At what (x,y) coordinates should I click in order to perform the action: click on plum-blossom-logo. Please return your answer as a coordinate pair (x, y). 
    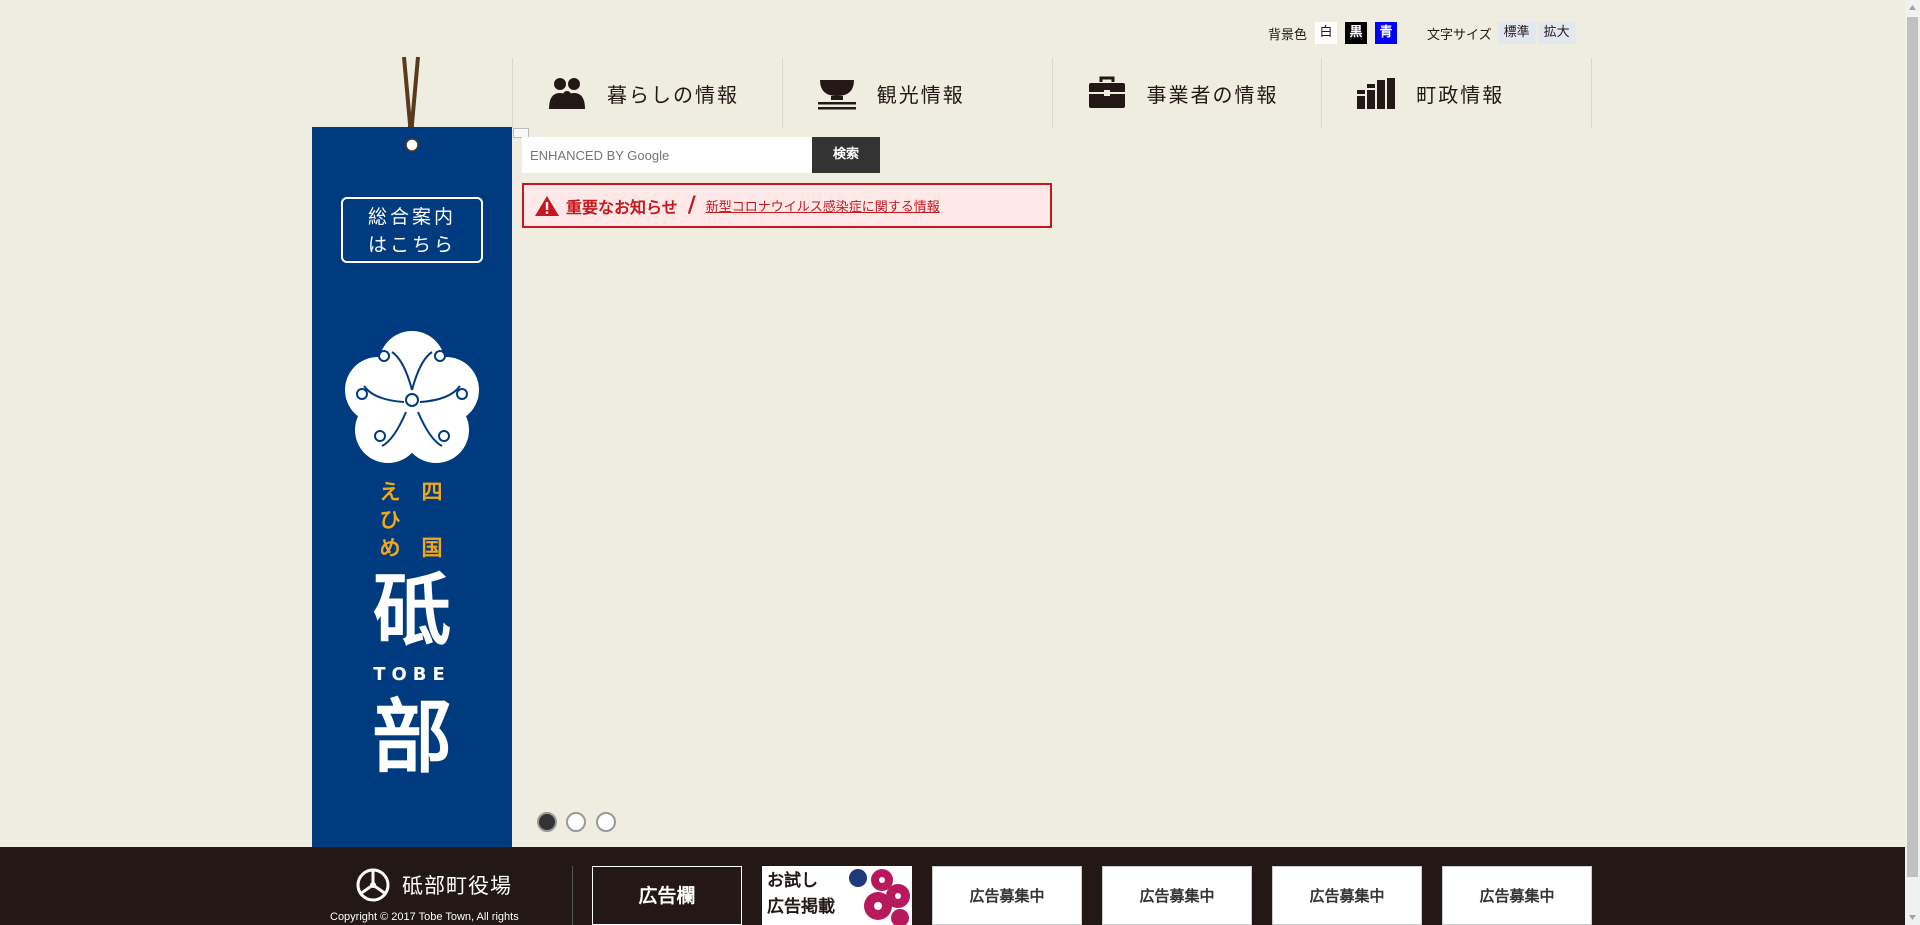
    Looking at the image, I should click on (412, 397).